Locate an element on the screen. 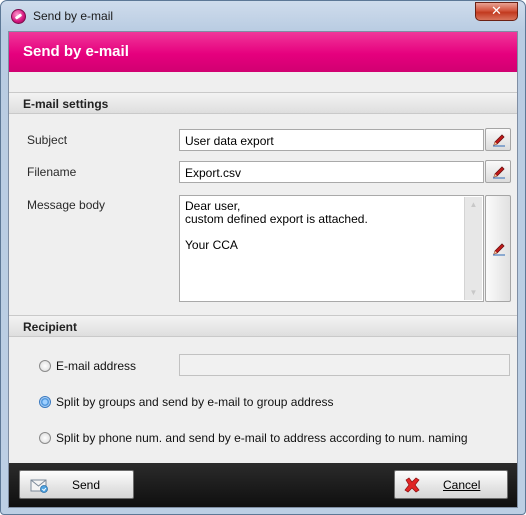 The image size is (526, 515). filename-edit-button is located at coordinates (498, 171).